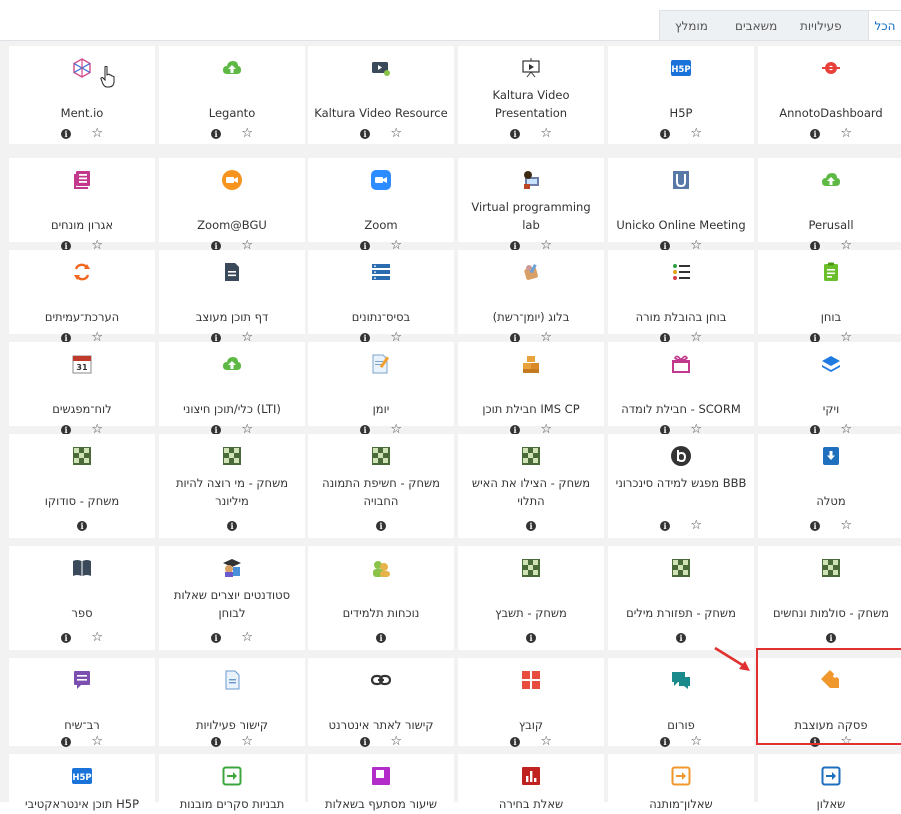 The image size is (901, 814). I want to click on activity-tile: AnnotoDashboard i ☆, so click(829, 95).